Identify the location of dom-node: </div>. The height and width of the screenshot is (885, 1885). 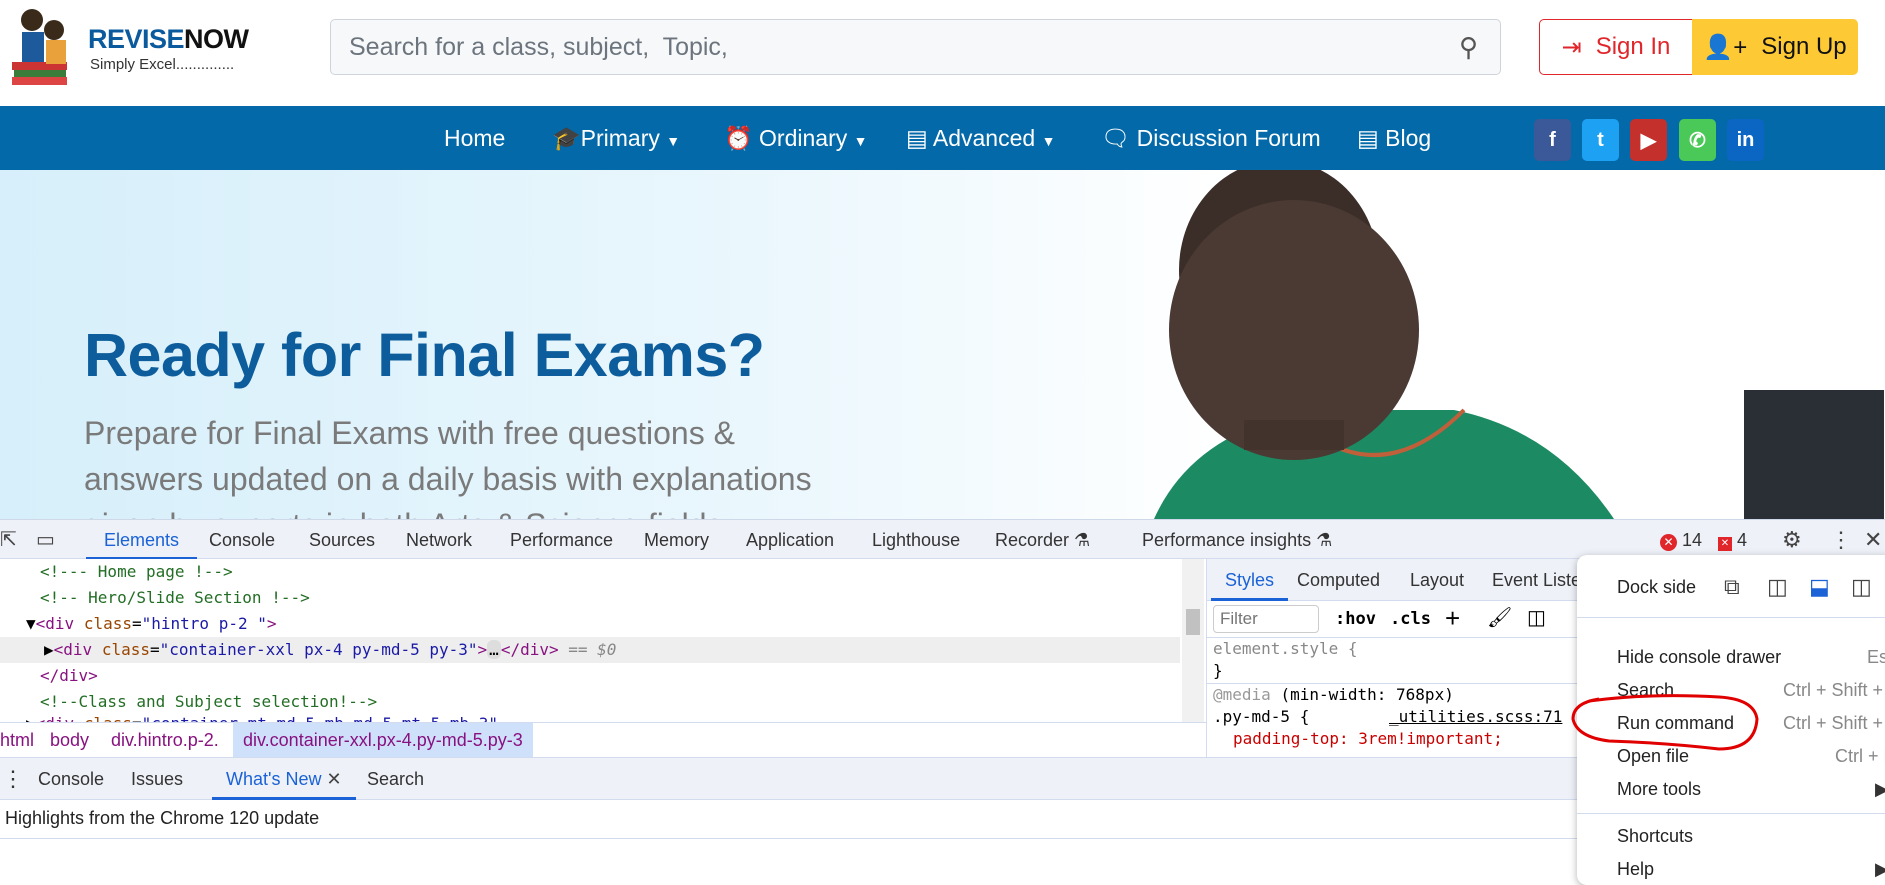
(590, 676).